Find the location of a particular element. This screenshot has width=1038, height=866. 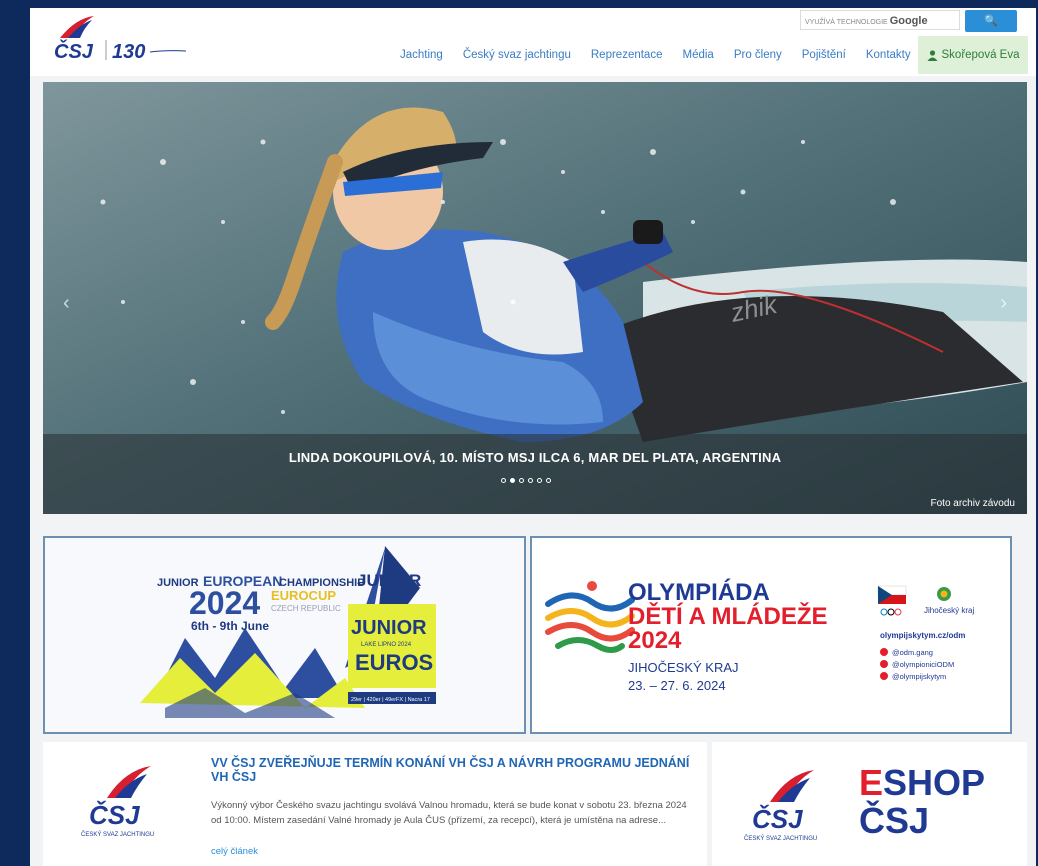

news-logo-text: ČSJ is located at coordinates (114, 815).